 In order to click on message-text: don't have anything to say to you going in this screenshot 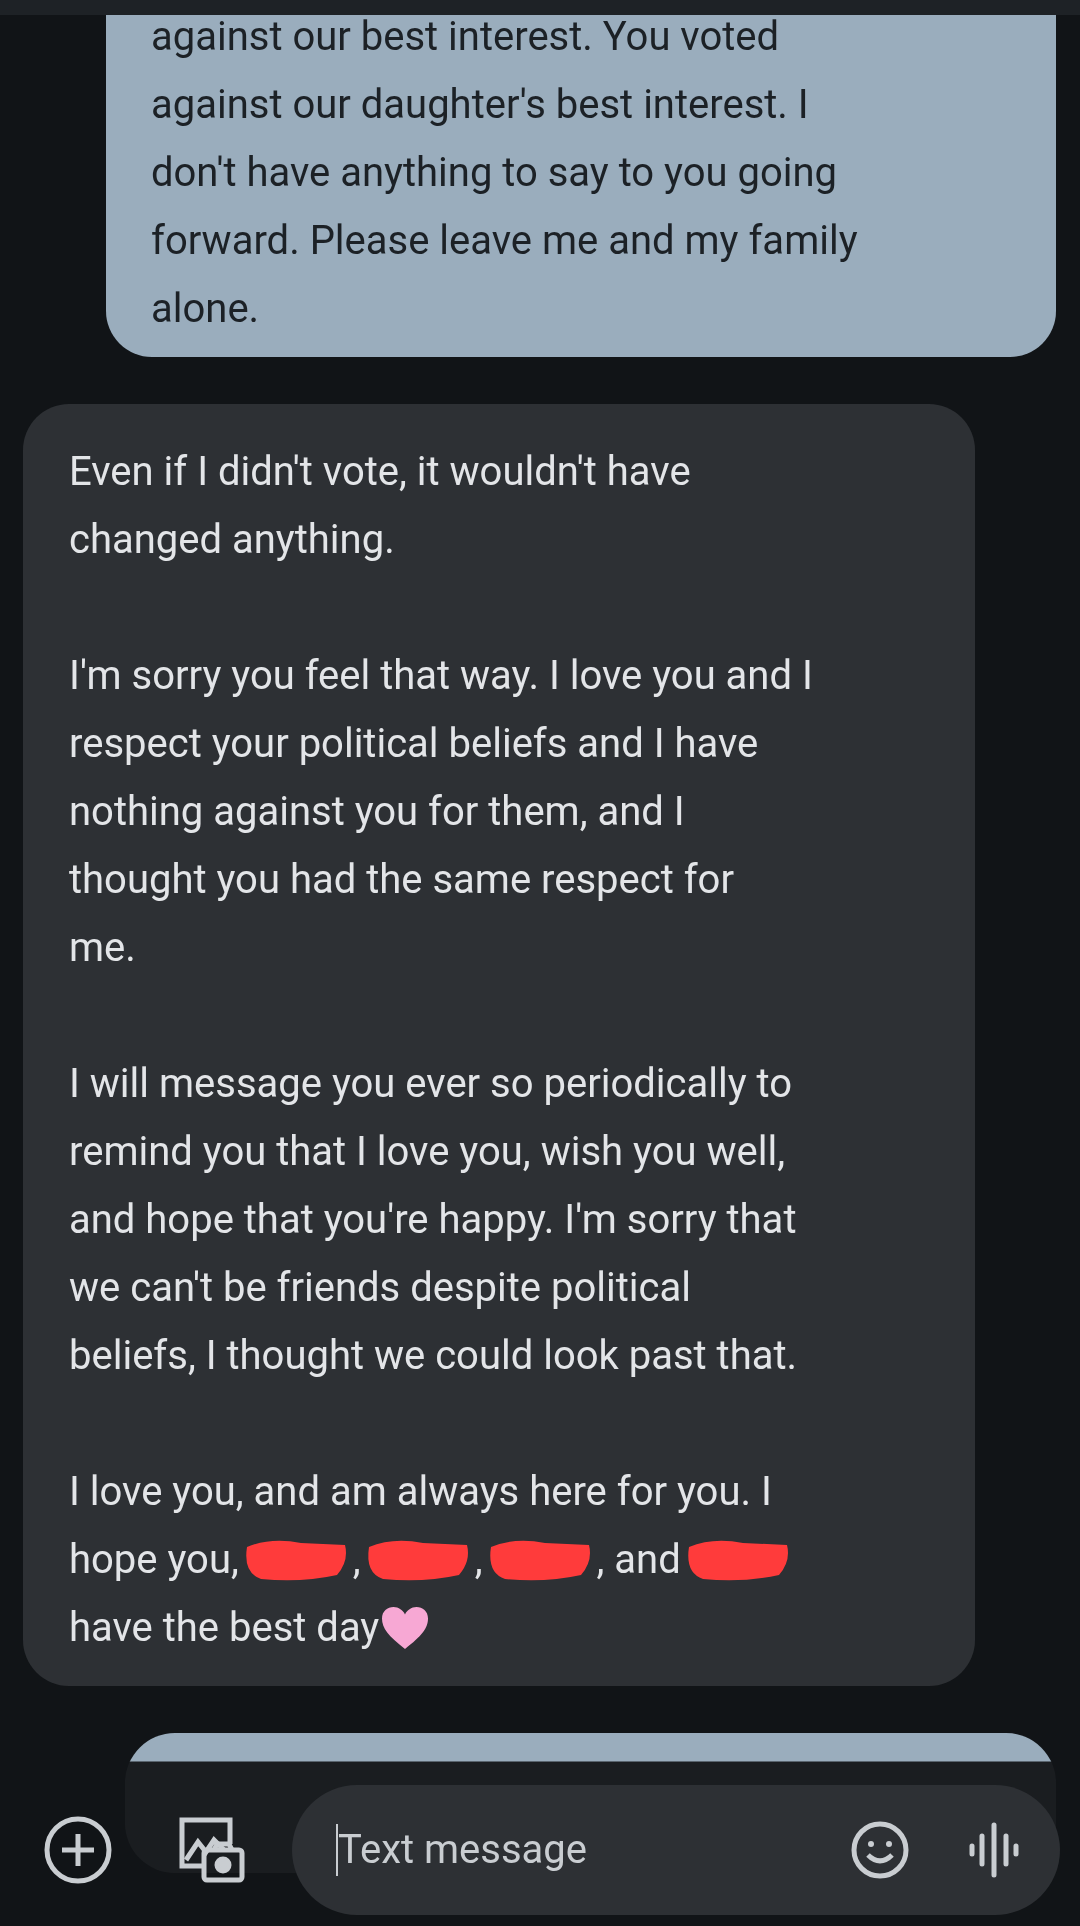, I will do `click(495, 173)`.